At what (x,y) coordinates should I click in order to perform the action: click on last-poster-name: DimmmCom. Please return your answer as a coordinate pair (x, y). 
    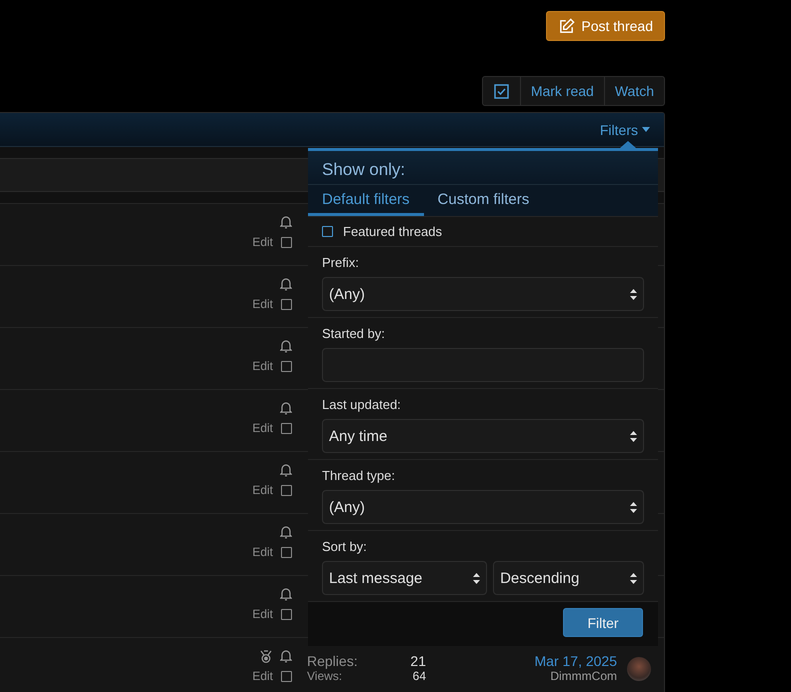
    Looking at the image, I should click on (583, 676).